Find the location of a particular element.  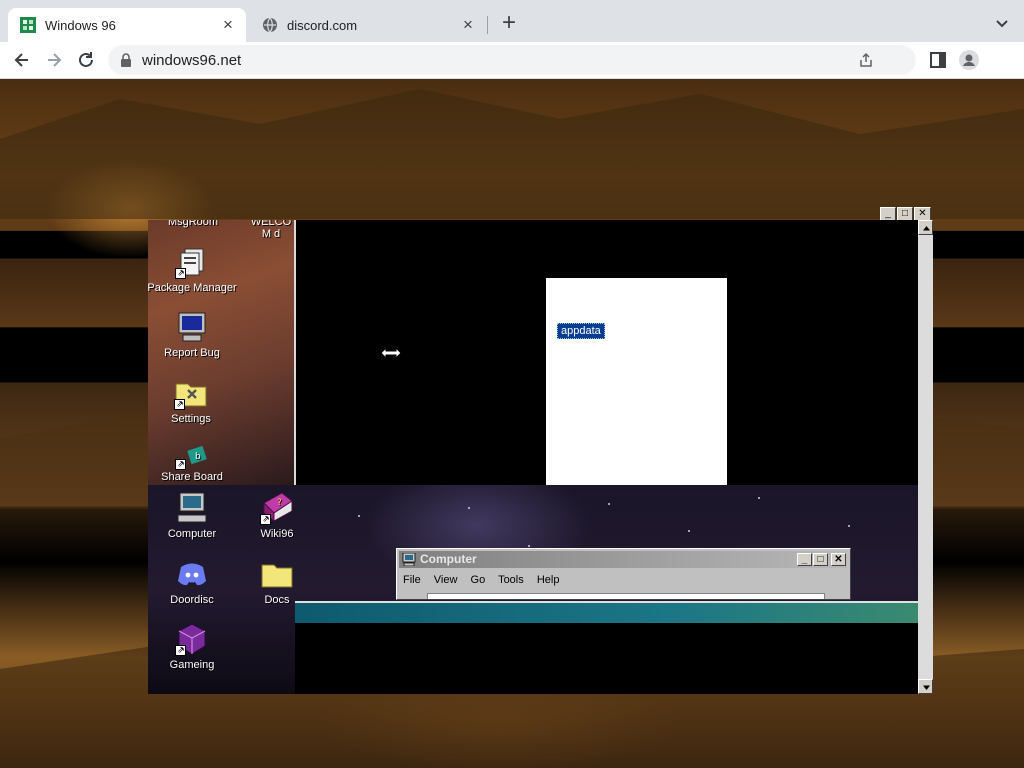

menu-bar: File View Go Tools Help is located at coordinates (486, 580).